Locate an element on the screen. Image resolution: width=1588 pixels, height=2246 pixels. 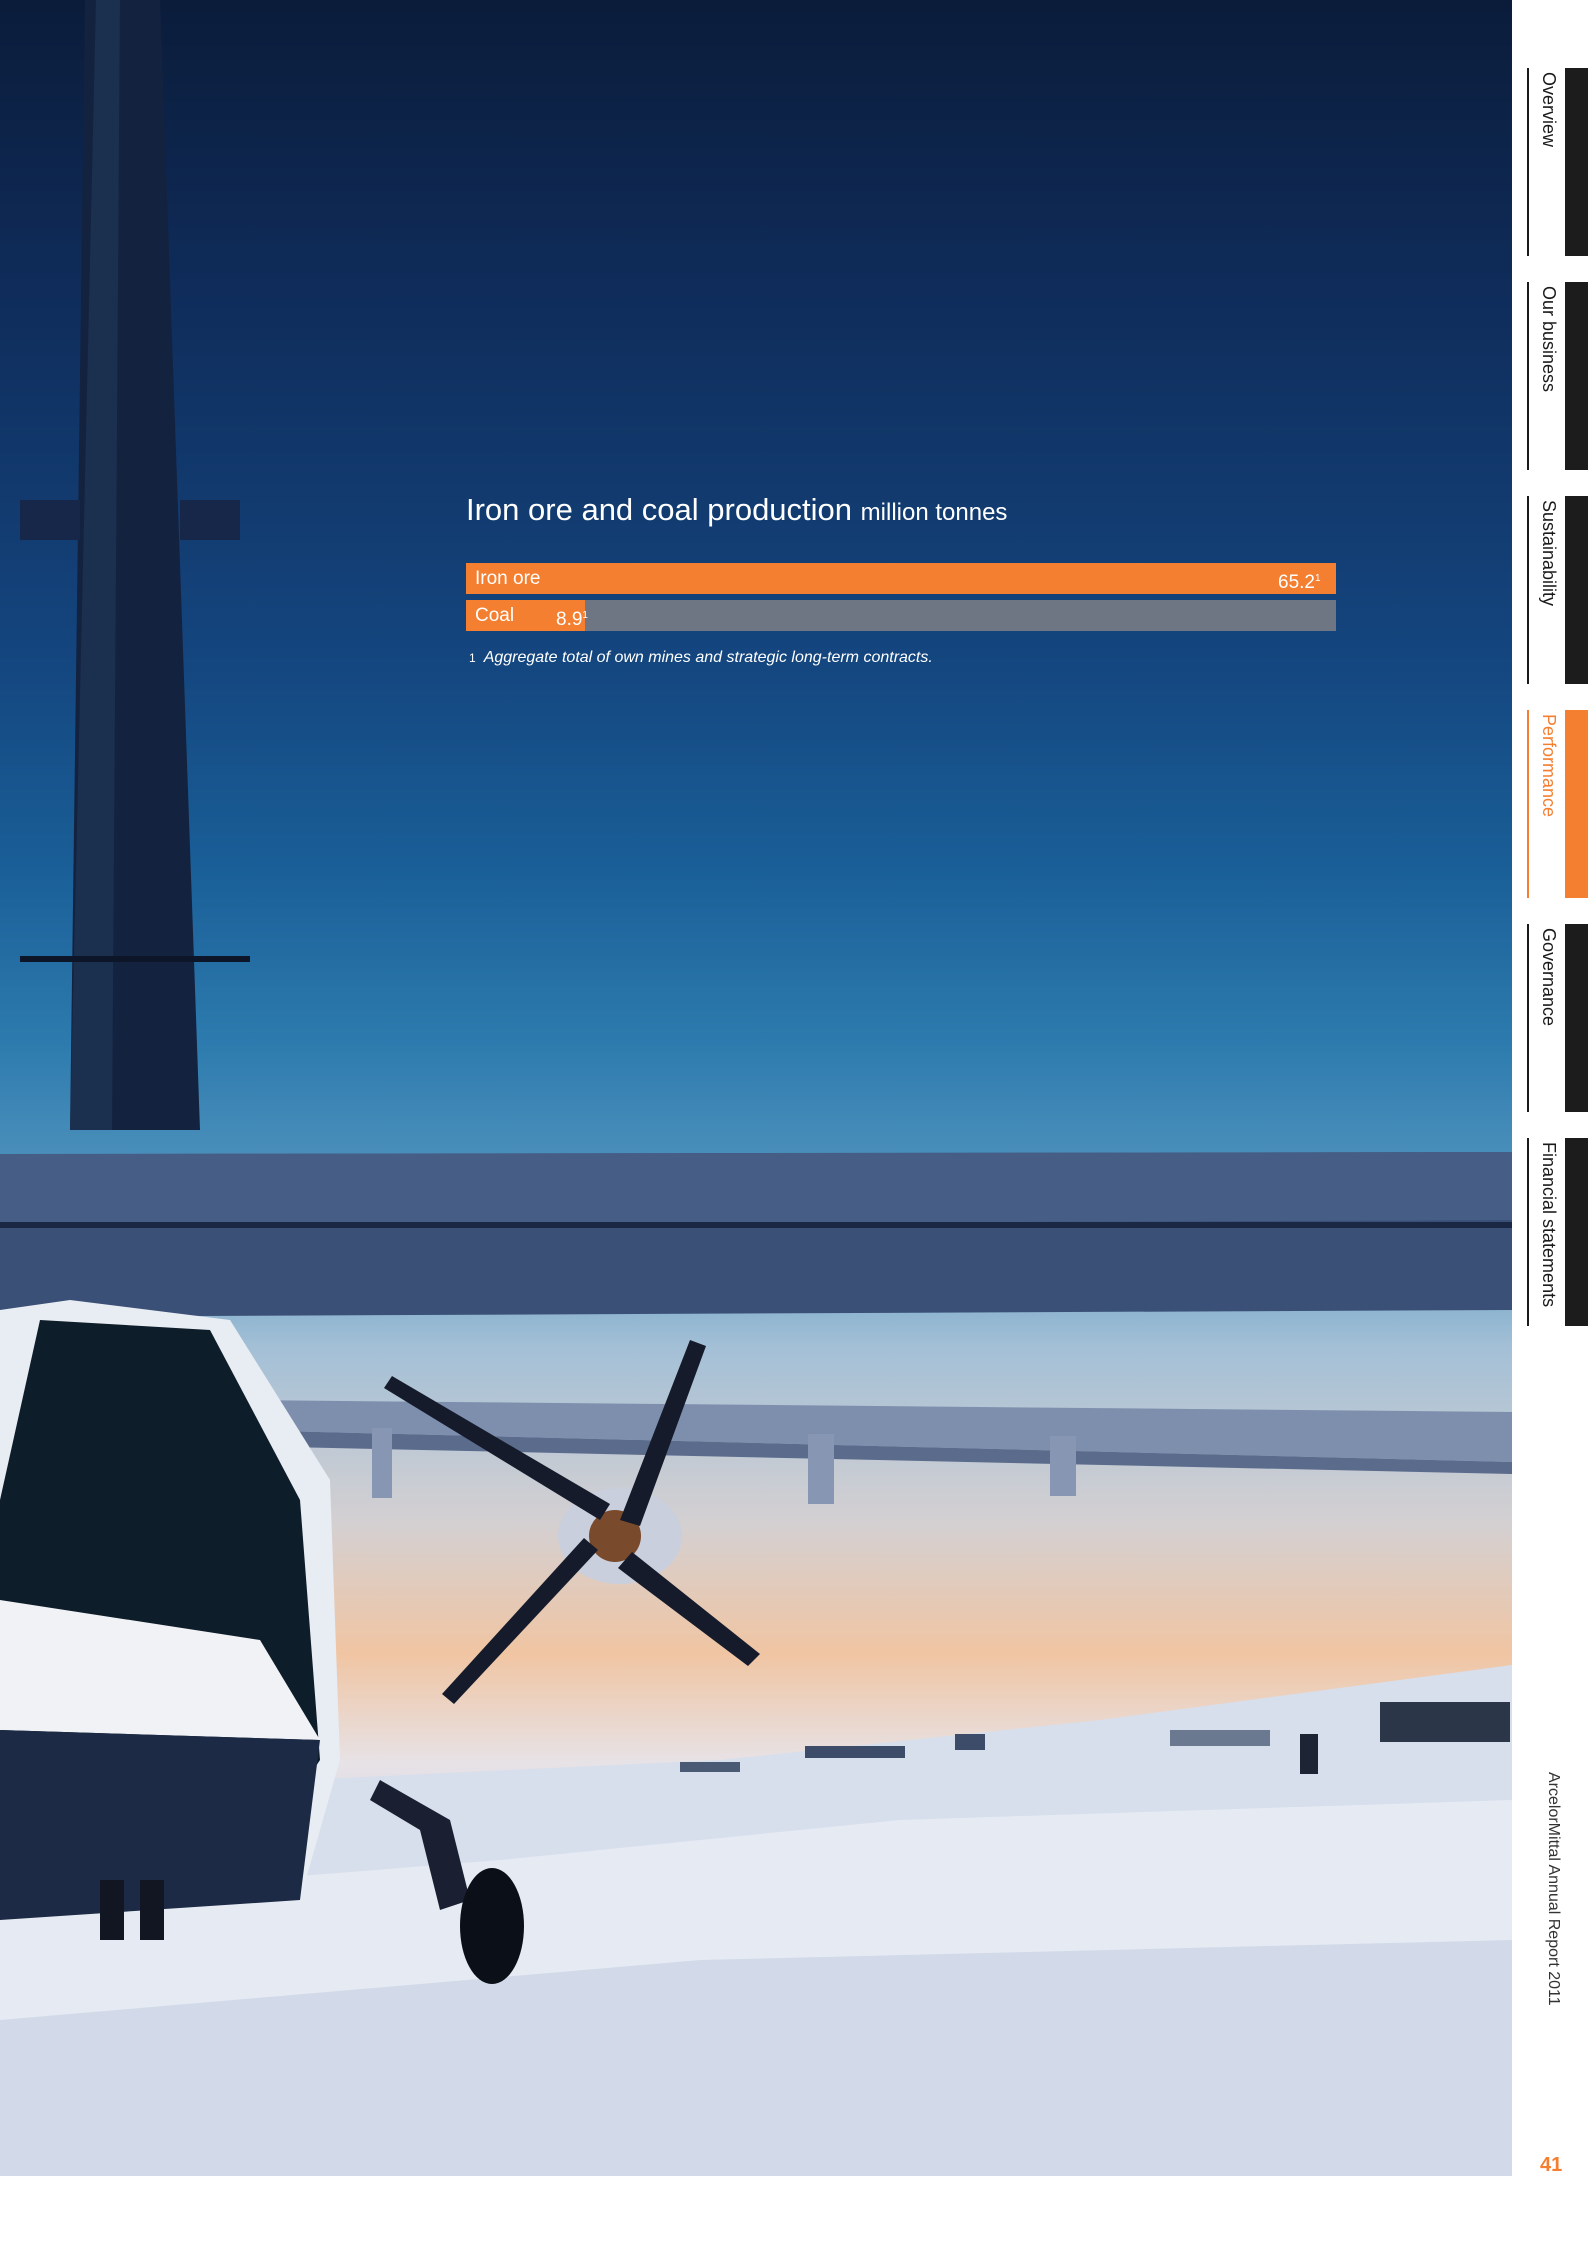
bar-value-number: 8.9 is located at coordinates (569, 619).